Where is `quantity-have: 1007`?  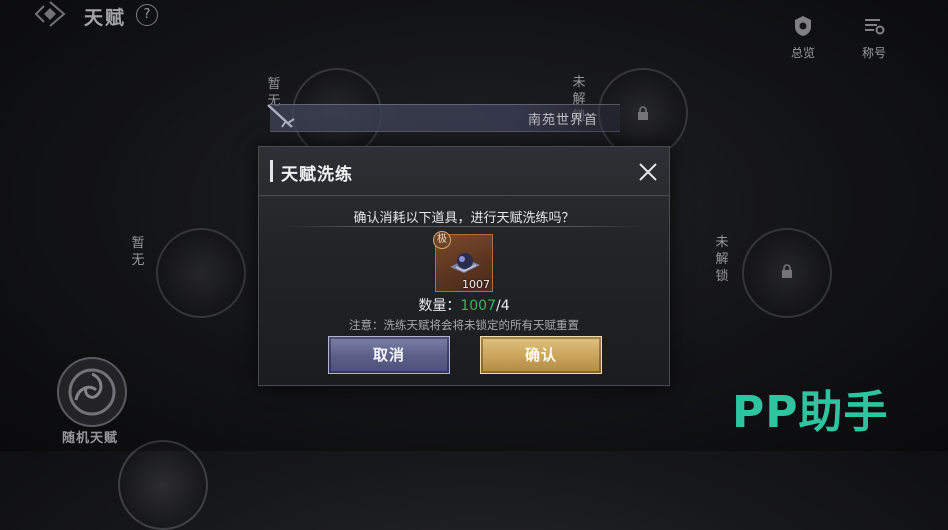 quantity-have: 1007 is located at coordinates (478, 306).